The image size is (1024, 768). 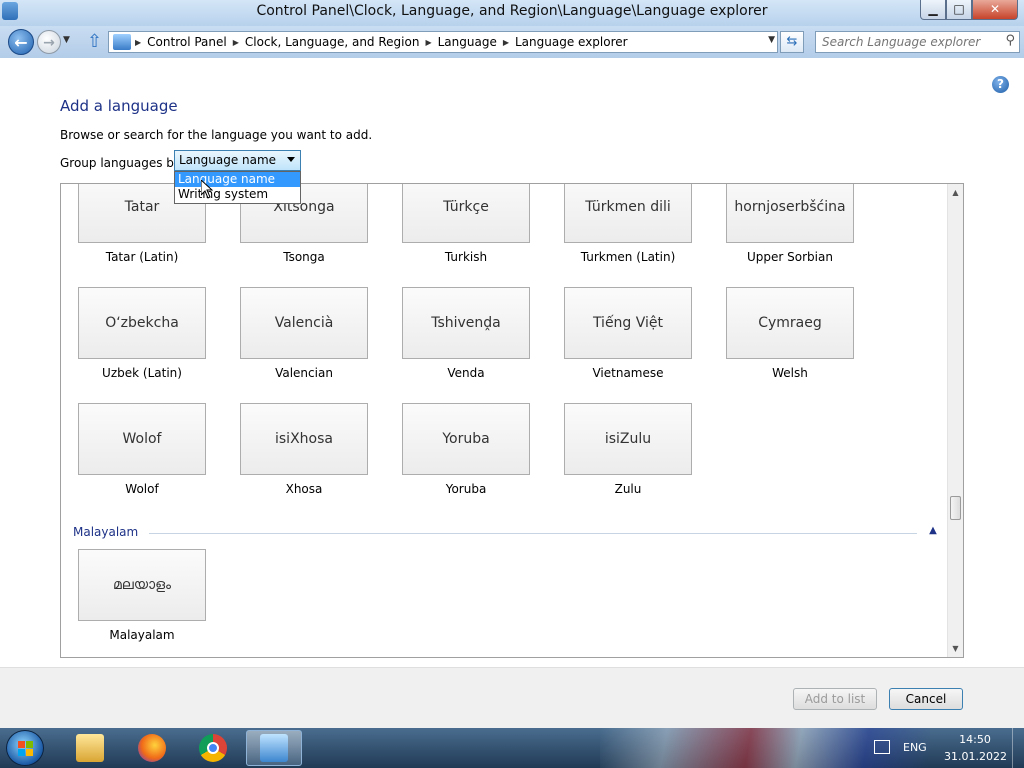 I want to click on group-header-malayalam: Malayalam ▲, so click(x=507, y=534).